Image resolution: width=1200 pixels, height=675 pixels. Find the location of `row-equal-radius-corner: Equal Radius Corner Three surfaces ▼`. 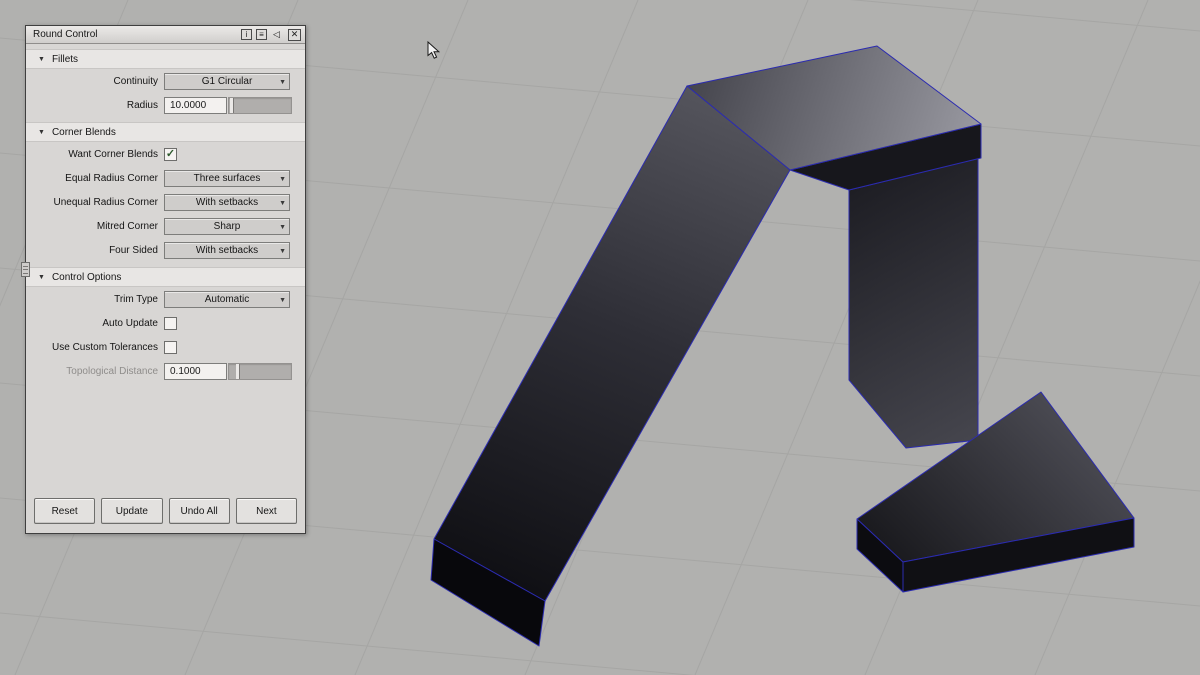

row-equal-radius-corner: Equal Radius Corner Three surfaces ▼ is located at coordinates (165, 178).